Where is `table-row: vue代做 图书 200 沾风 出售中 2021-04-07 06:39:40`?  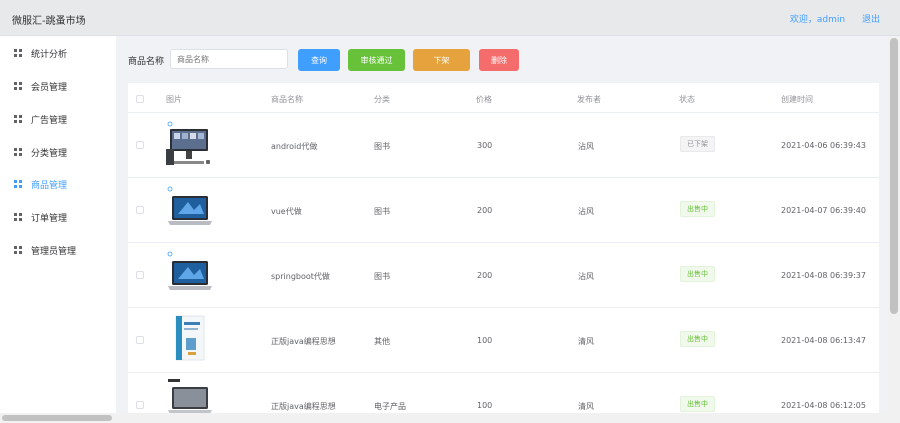
table-row: vue代做 图书 200 沾风 出售中 2021-04-07 06:39:40 is located at coordinates (503, 210).